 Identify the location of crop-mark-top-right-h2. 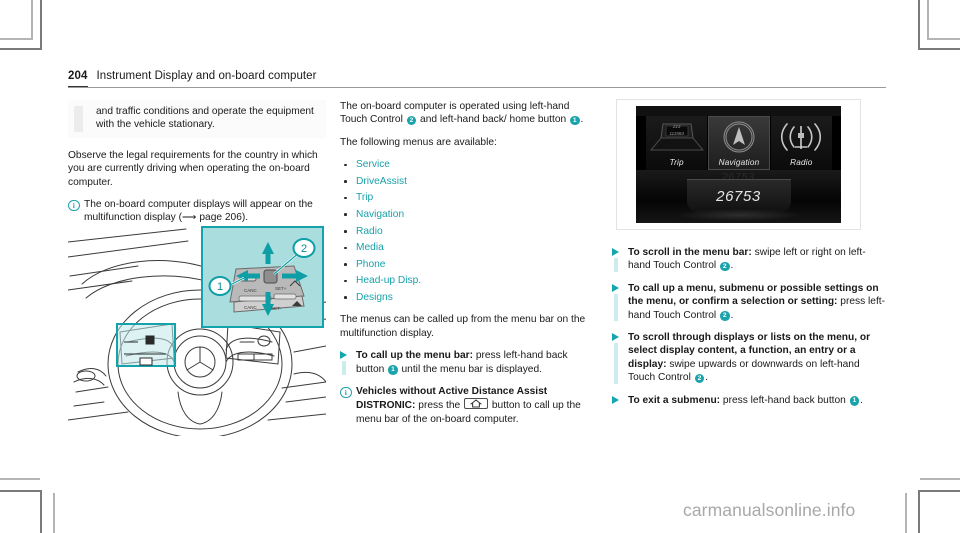
(944, 39).